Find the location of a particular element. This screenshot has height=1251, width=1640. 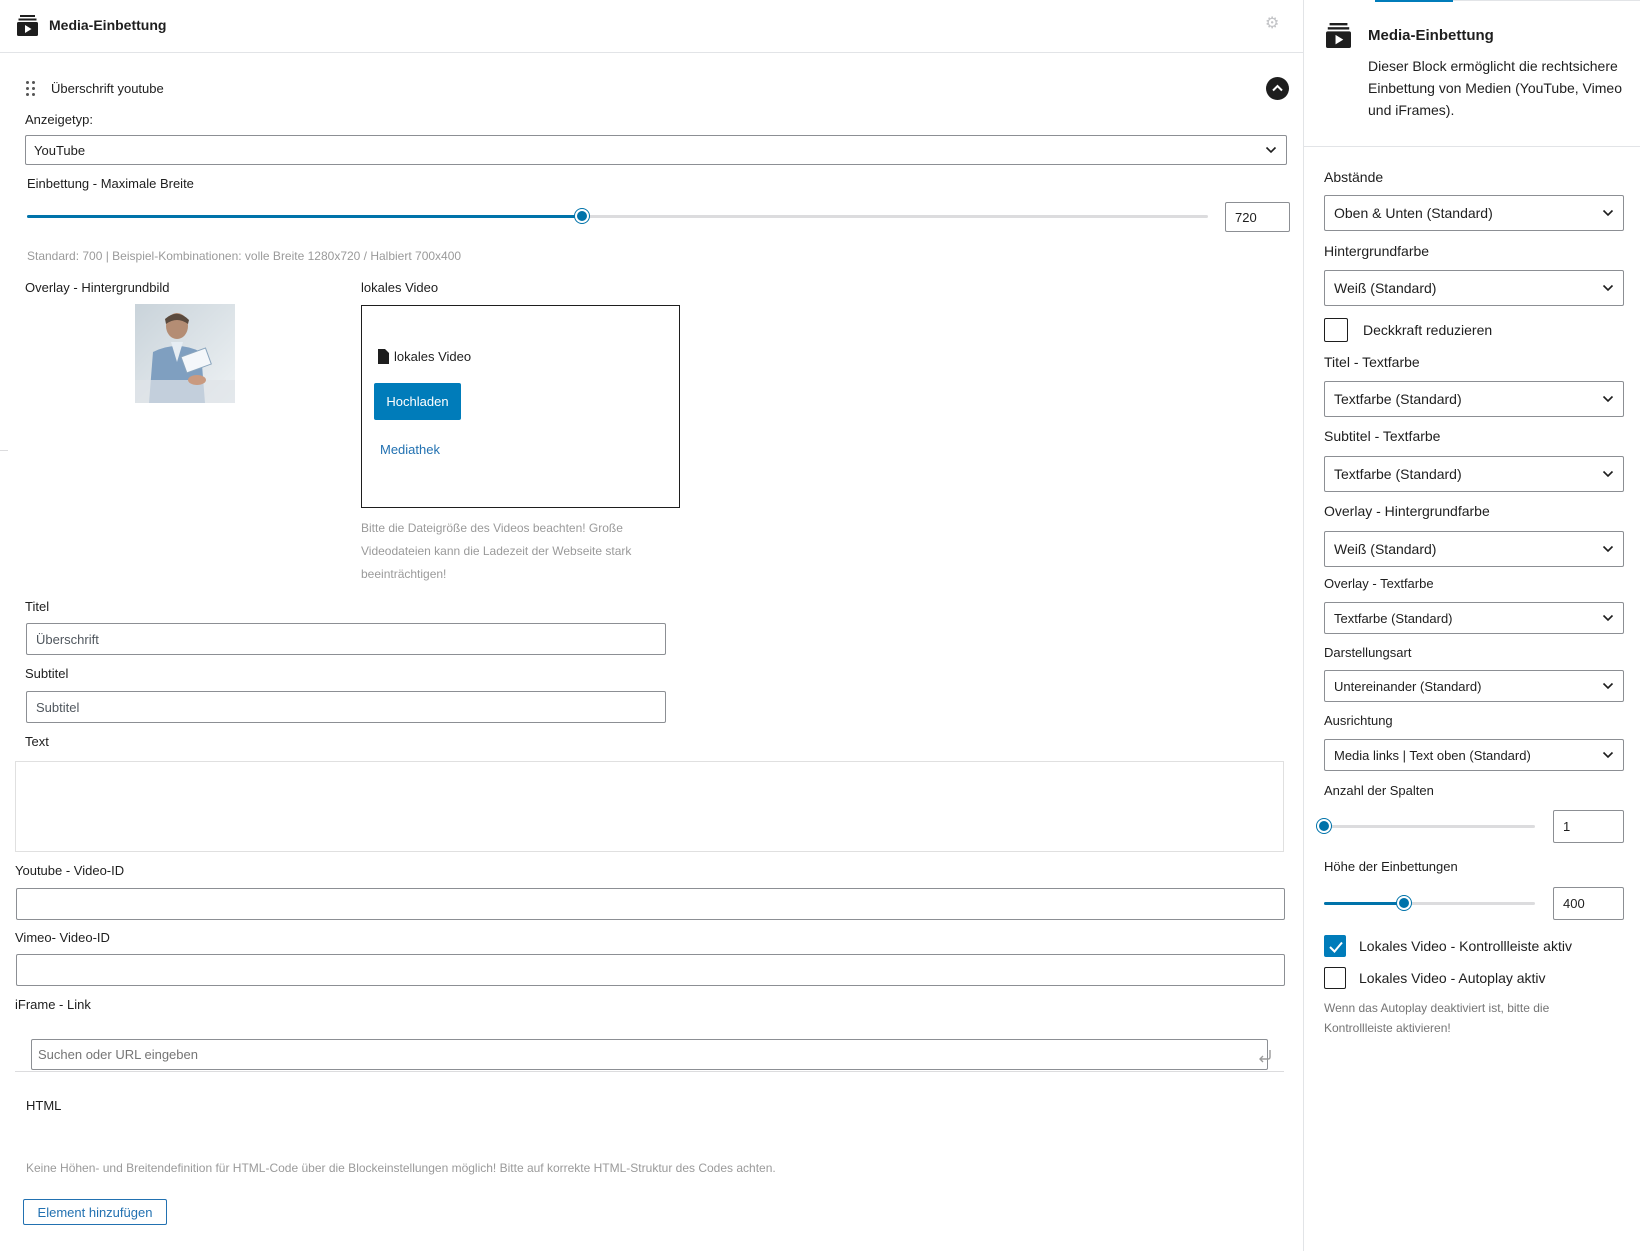

display-type-select: YouTube is located at coordinates (656, 150).